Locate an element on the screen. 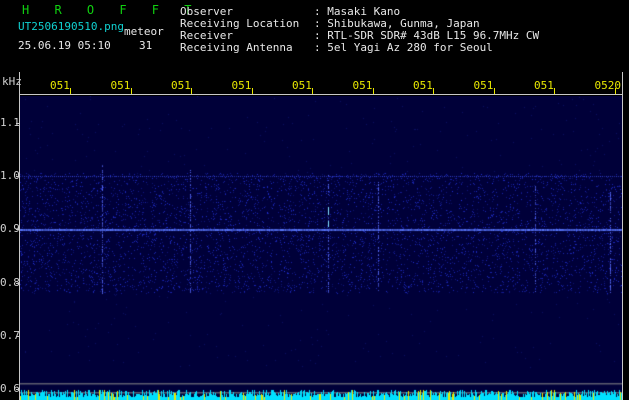 The height and width of the screenshot is (400, 629). x-tick-label: 0520 is located at coordinates (608, 85).